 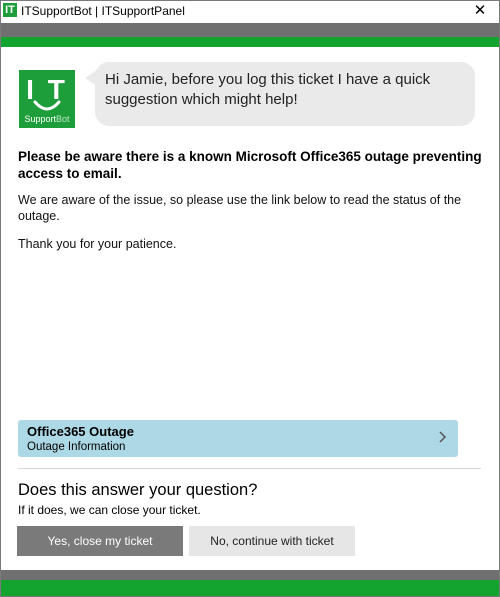 I want to click on header-stripe-green, so click(x=250, y=42).